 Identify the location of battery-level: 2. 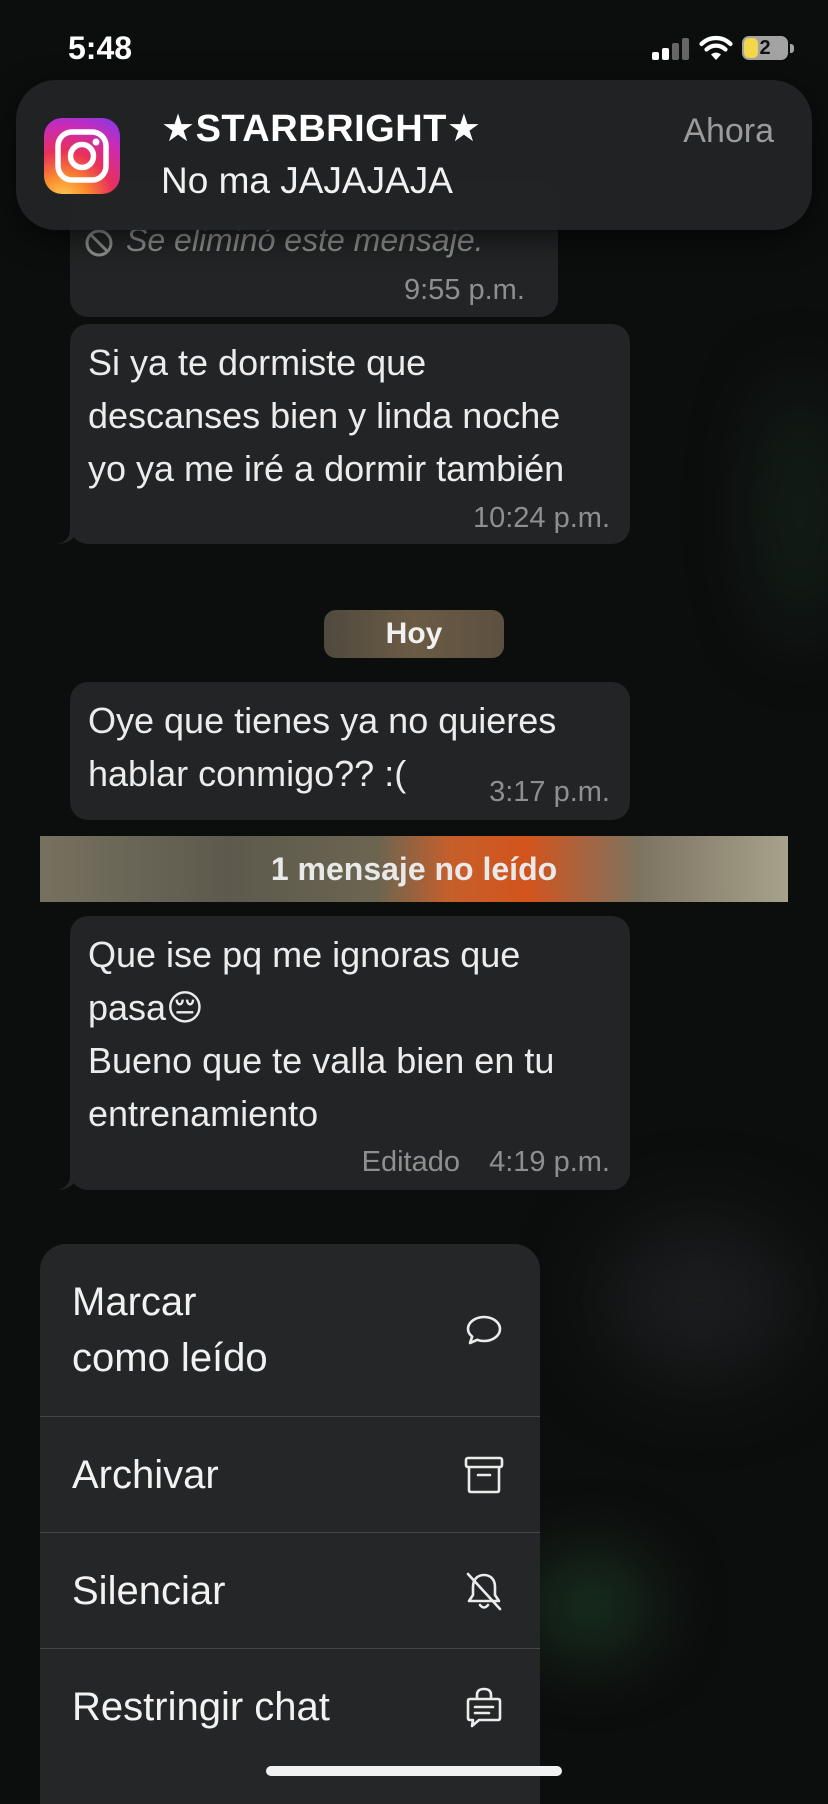
(765, 48).